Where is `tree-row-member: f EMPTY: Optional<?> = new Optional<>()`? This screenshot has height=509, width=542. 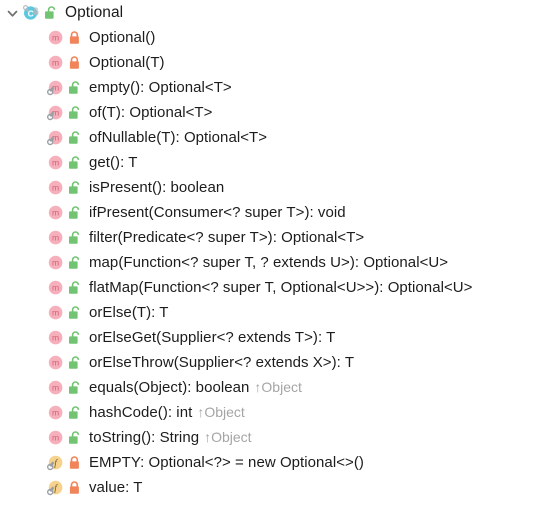 tree-row-member: f EMPTY: Optional<?> = new Optional<>() is located at coordinates (271, 462).